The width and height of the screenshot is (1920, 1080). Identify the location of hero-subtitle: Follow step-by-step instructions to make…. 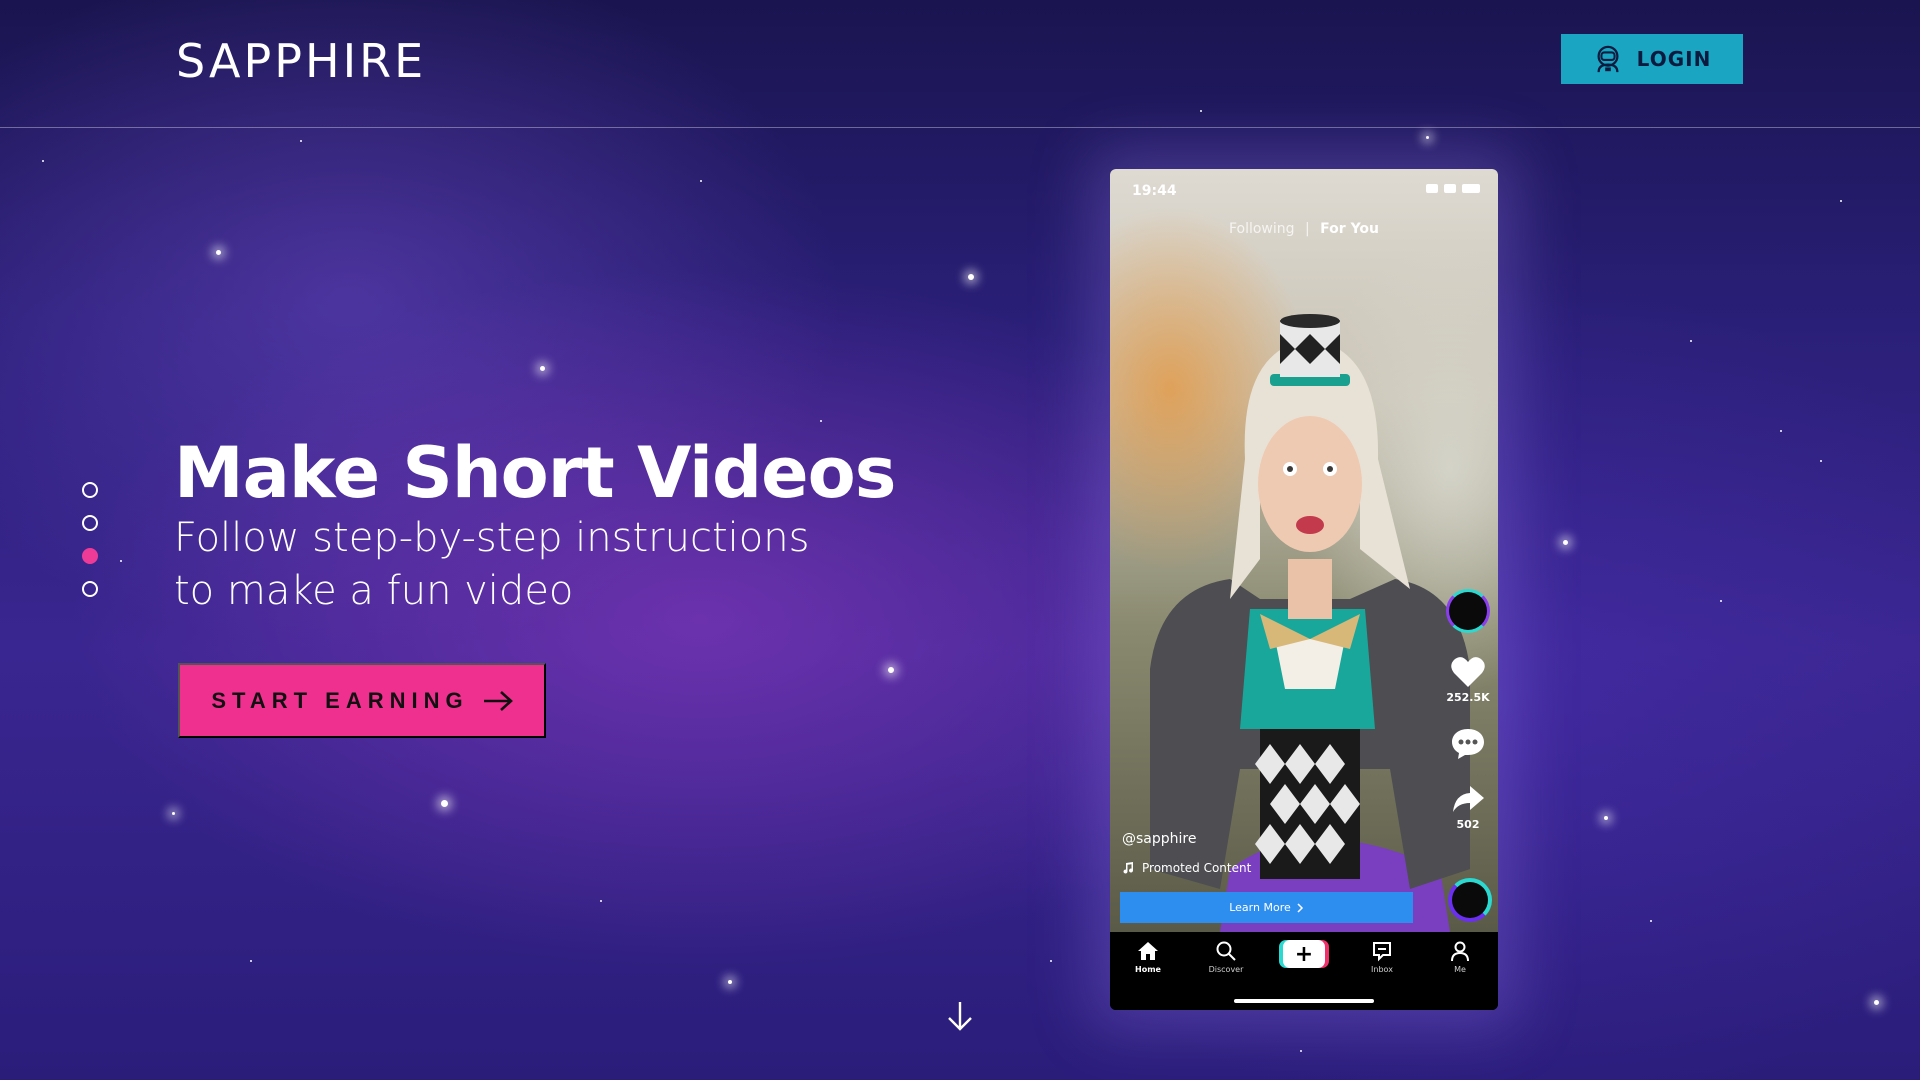
(491, 565).